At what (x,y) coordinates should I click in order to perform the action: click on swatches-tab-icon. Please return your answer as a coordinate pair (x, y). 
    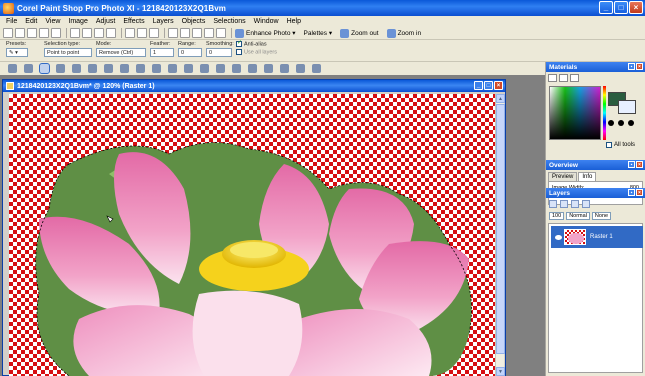
    Looking at the image, I should click on (574, 78).